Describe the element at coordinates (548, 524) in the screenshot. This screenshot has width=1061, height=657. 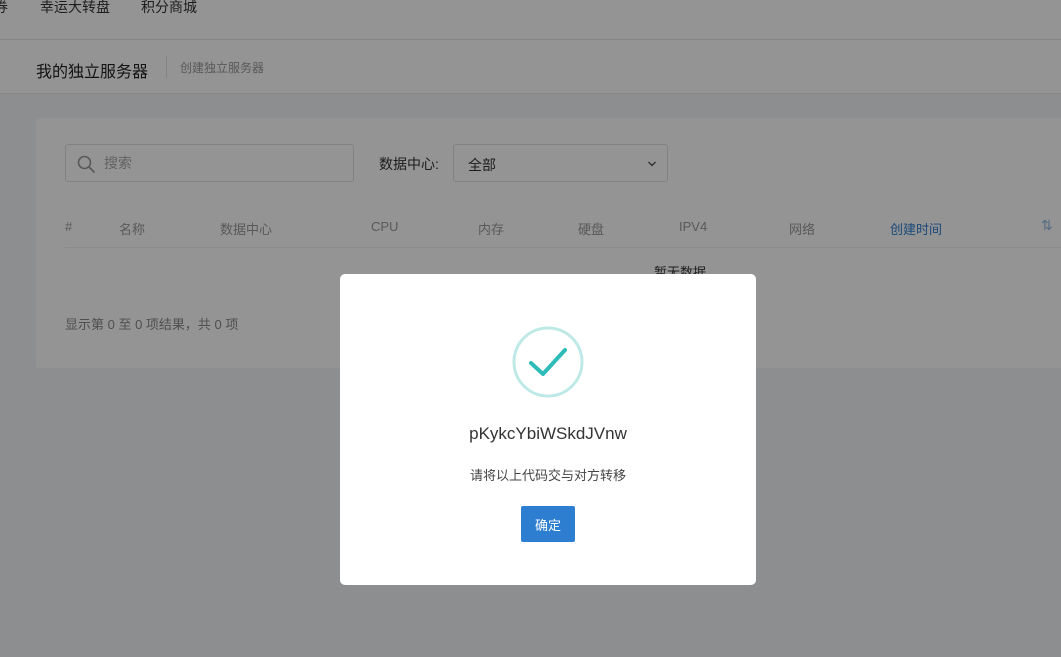
I see `confirm-button: 确定` at that location.